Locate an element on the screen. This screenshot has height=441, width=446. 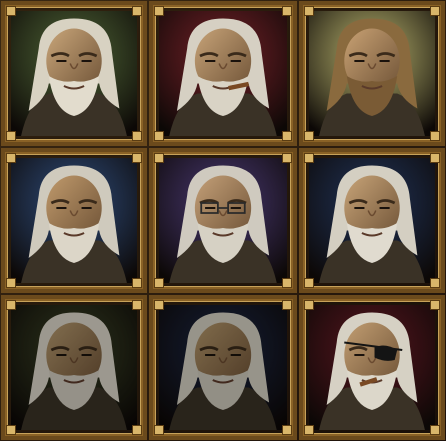
long-white-hair-man-portrait-icon is located at coordinates (372, 220).